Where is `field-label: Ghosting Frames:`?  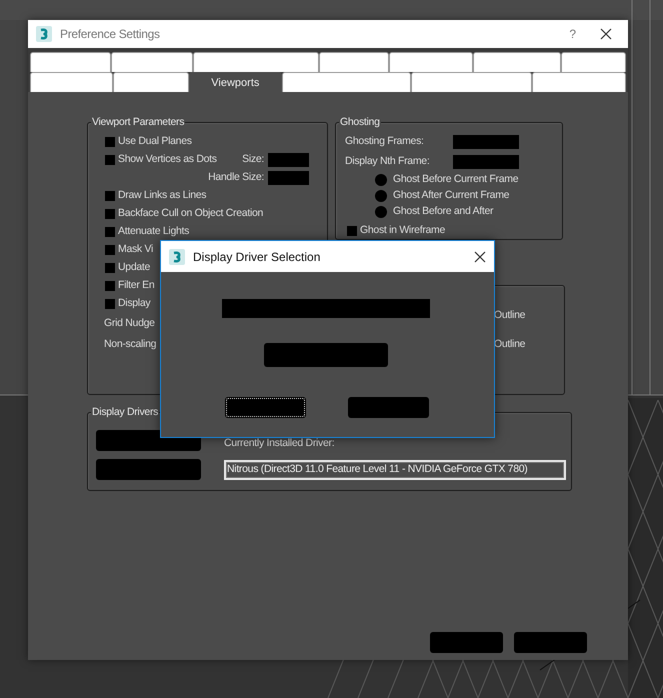
field-label: Ghosting Frames: is located at coordinates (385, 142).